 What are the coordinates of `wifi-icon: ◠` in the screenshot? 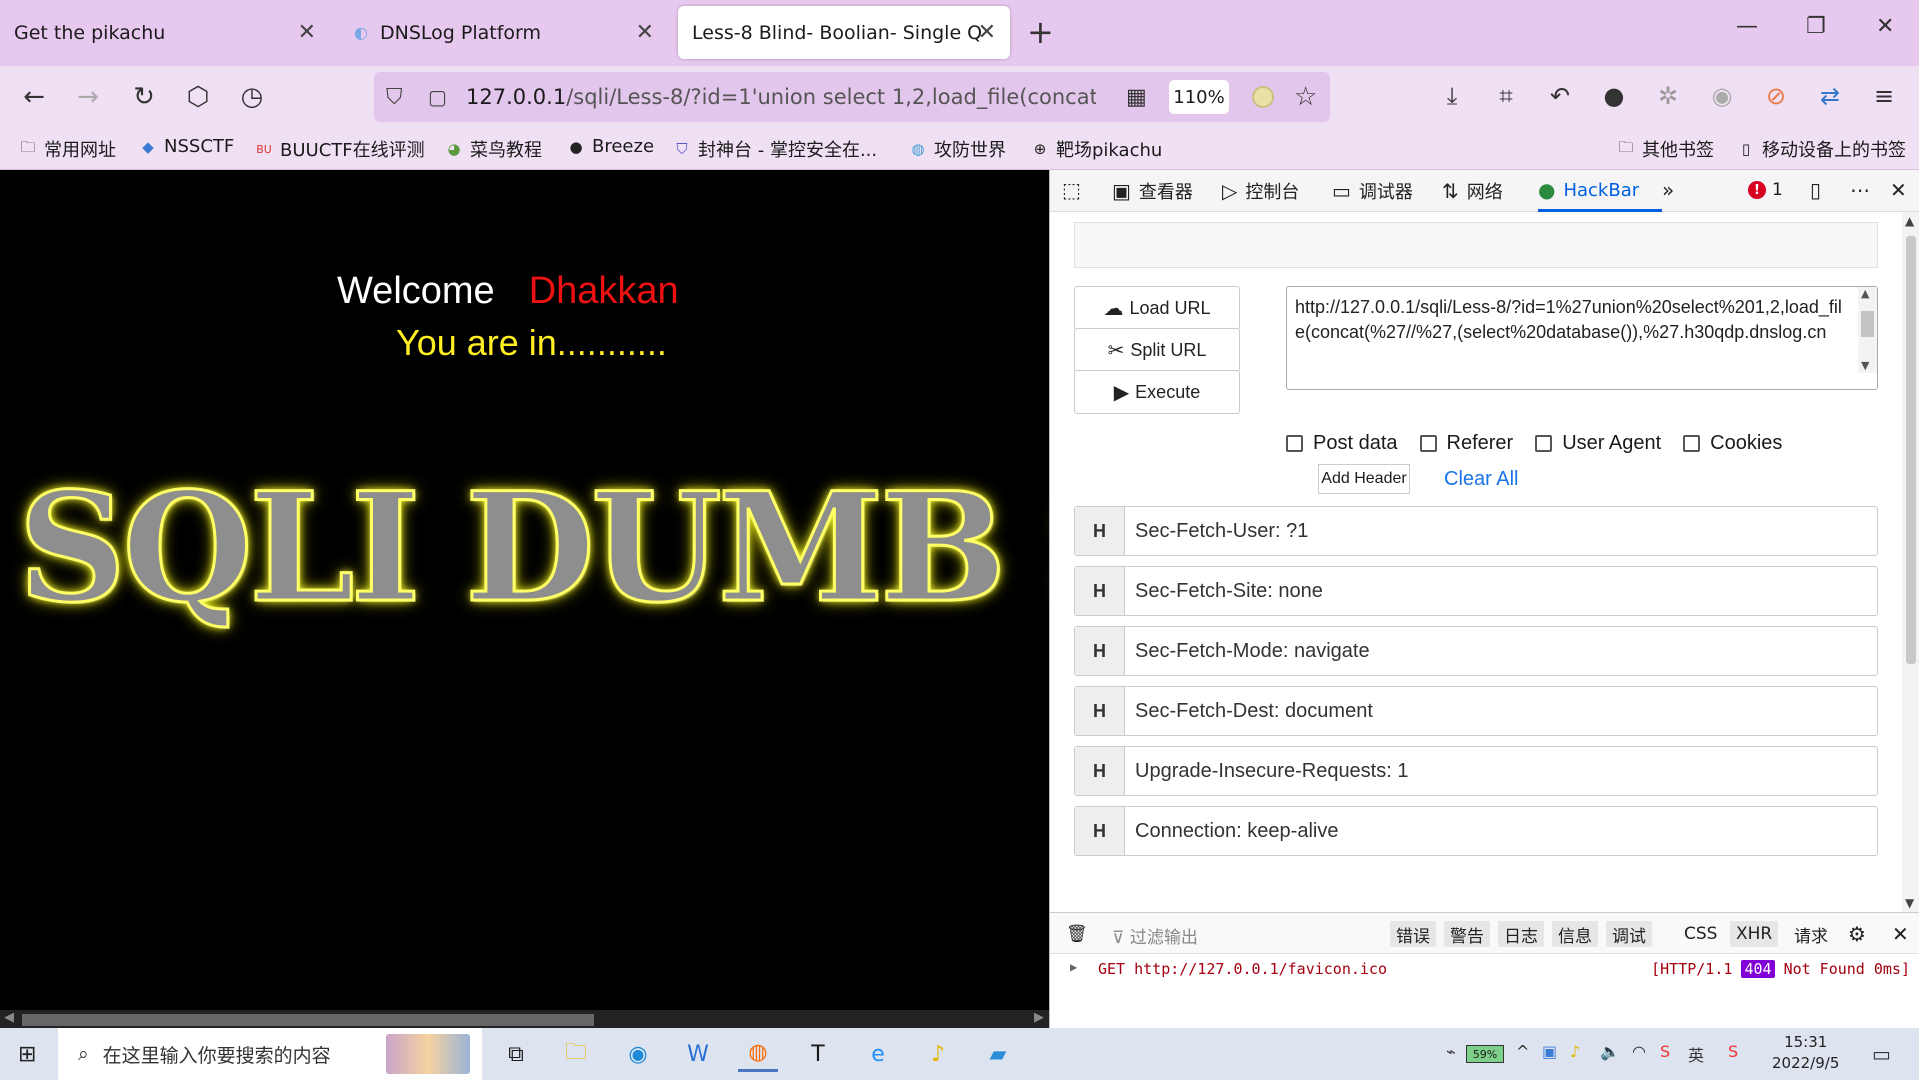 It's located at (1639, 1051).